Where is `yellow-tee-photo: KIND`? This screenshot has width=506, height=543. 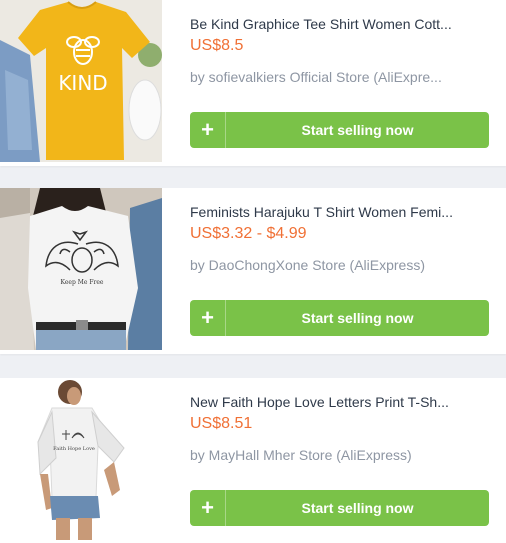
yellow-tee-photo: KIND is located at coordinates (81, 81).